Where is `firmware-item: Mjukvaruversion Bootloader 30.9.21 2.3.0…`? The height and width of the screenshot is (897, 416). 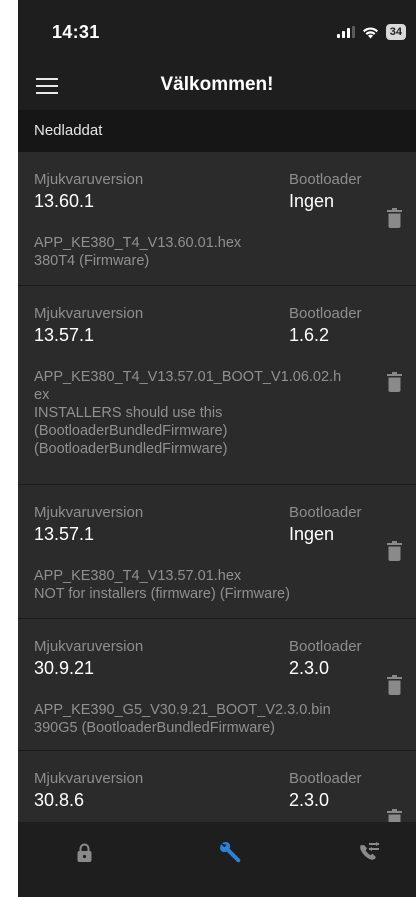 firmware-item: Mjukvaruversion Bootloader 30.9.21 2.3.0… is located at coordinates (217, 685).